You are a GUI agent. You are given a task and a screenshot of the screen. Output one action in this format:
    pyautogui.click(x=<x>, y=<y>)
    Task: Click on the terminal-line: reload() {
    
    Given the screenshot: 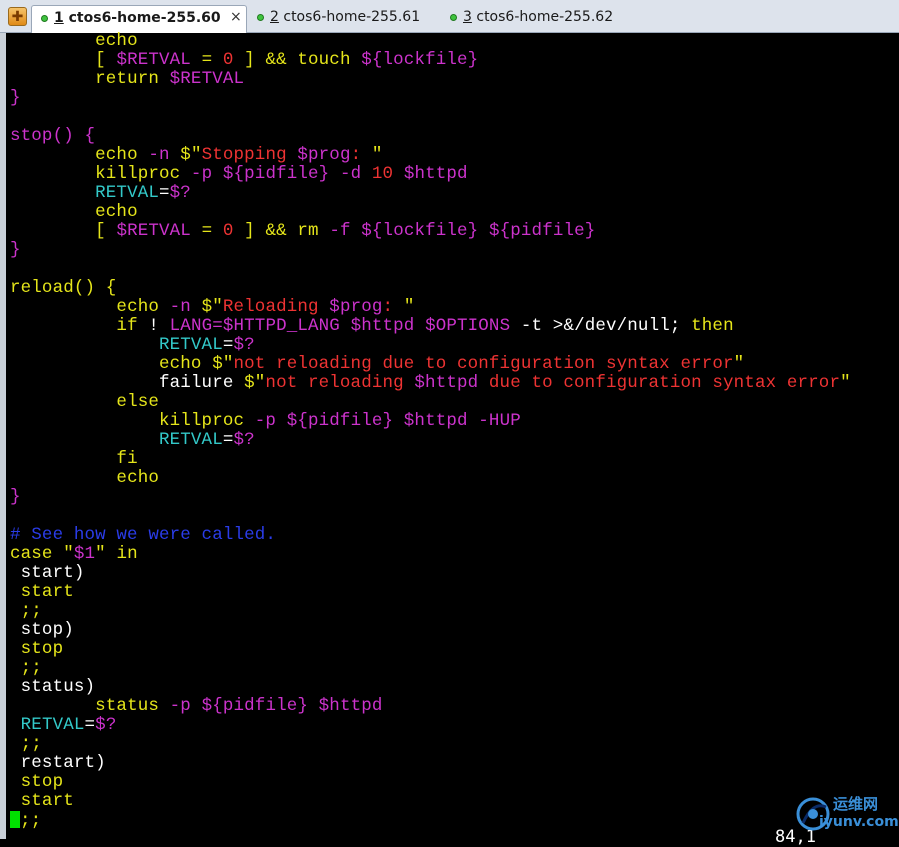 What is the action you would take?
    pyautogui.click(x=430, y=288)
    